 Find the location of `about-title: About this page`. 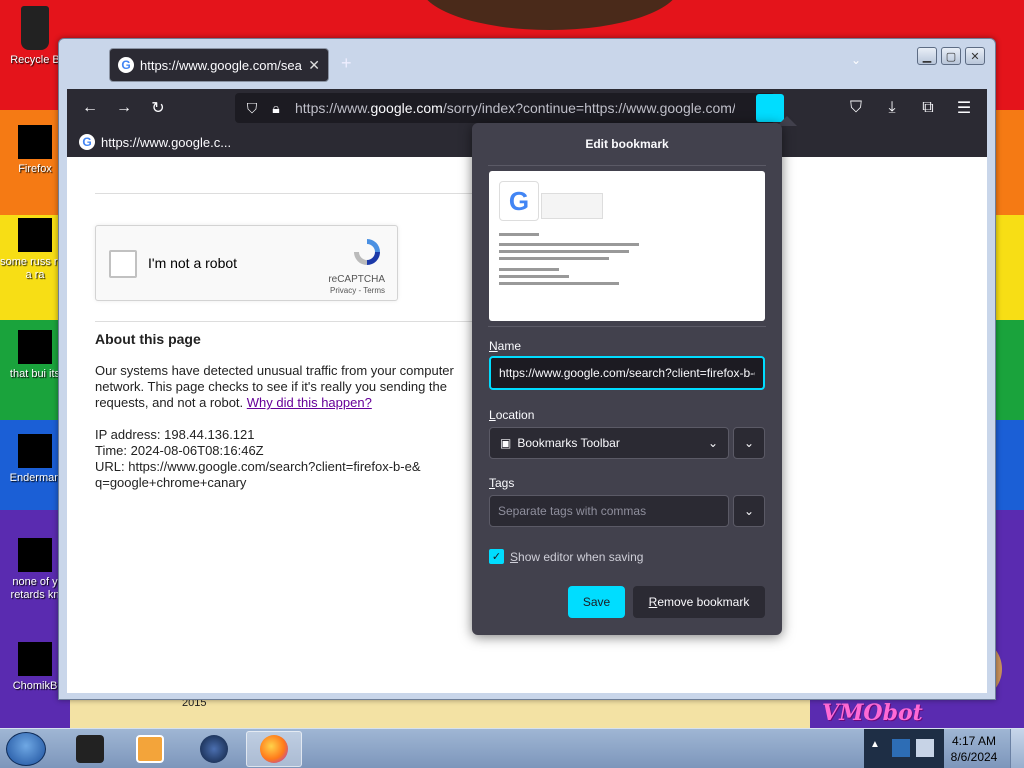

about-title: About this page is located at coordinates (148, 339).